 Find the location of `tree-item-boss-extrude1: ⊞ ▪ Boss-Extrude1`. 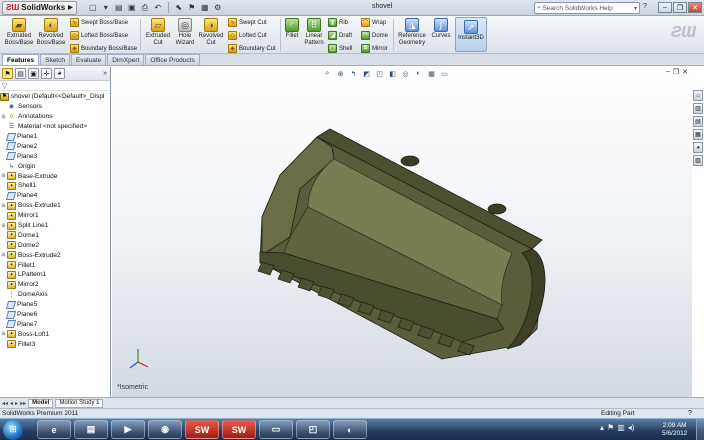

tree-item-boss-extrude1: ⊞ ▪ Boss-Extrude1 is located at coordinates (55, 206).